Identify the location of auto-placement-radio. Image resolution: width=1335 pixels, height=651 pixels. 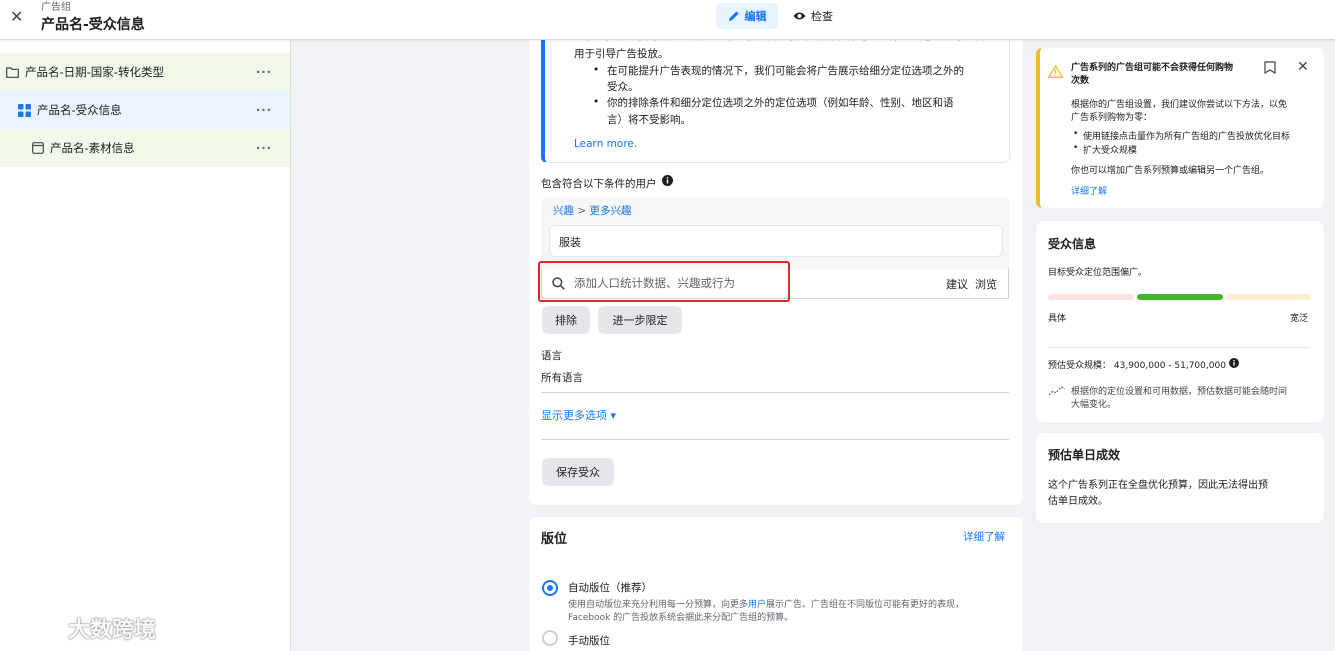
(550, 588).